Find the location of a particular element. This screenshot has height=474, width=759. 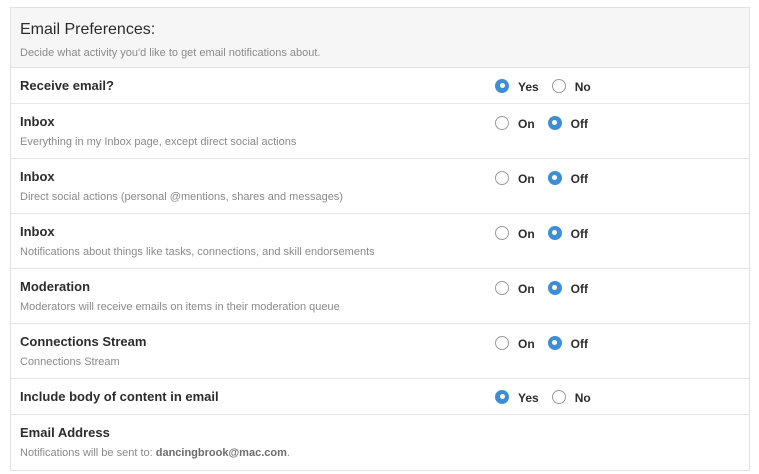

moderation-on-option: On is located at coordinates (515, 287).